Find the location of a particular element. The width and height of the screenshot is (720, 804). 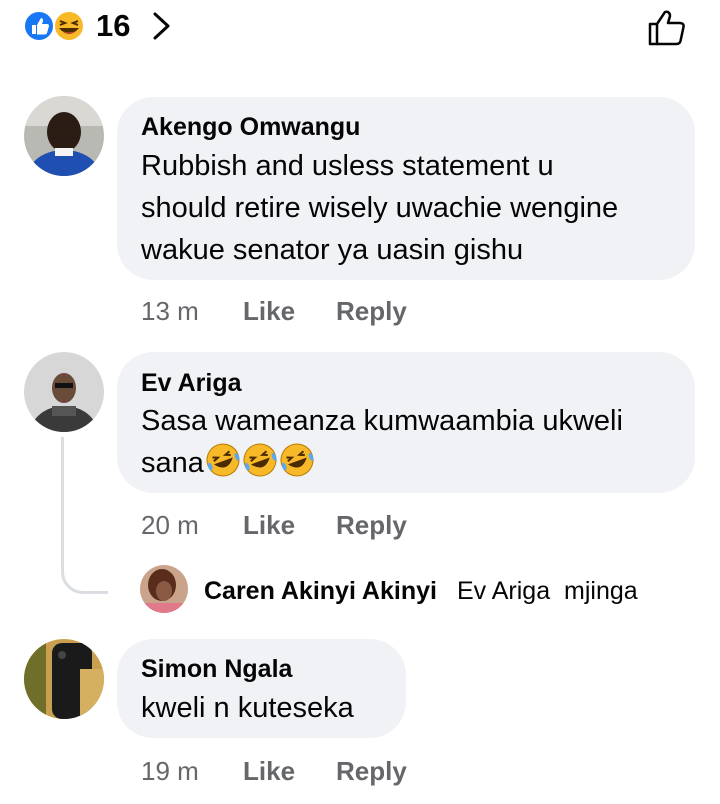

comment-text-line: Rubbish and usless statement u is located at coordinates (347, 166).